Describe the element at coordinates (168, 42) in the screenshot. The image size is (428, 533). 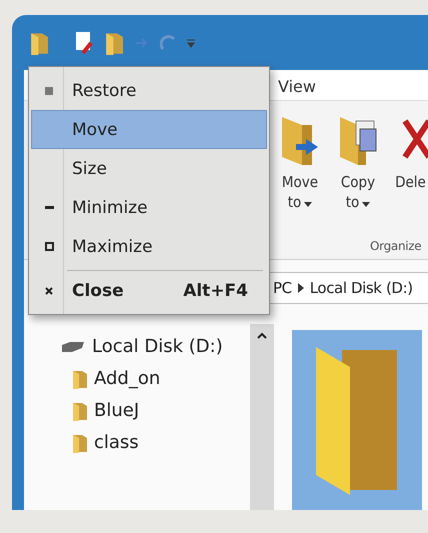
I see `redo-icon` at that location.